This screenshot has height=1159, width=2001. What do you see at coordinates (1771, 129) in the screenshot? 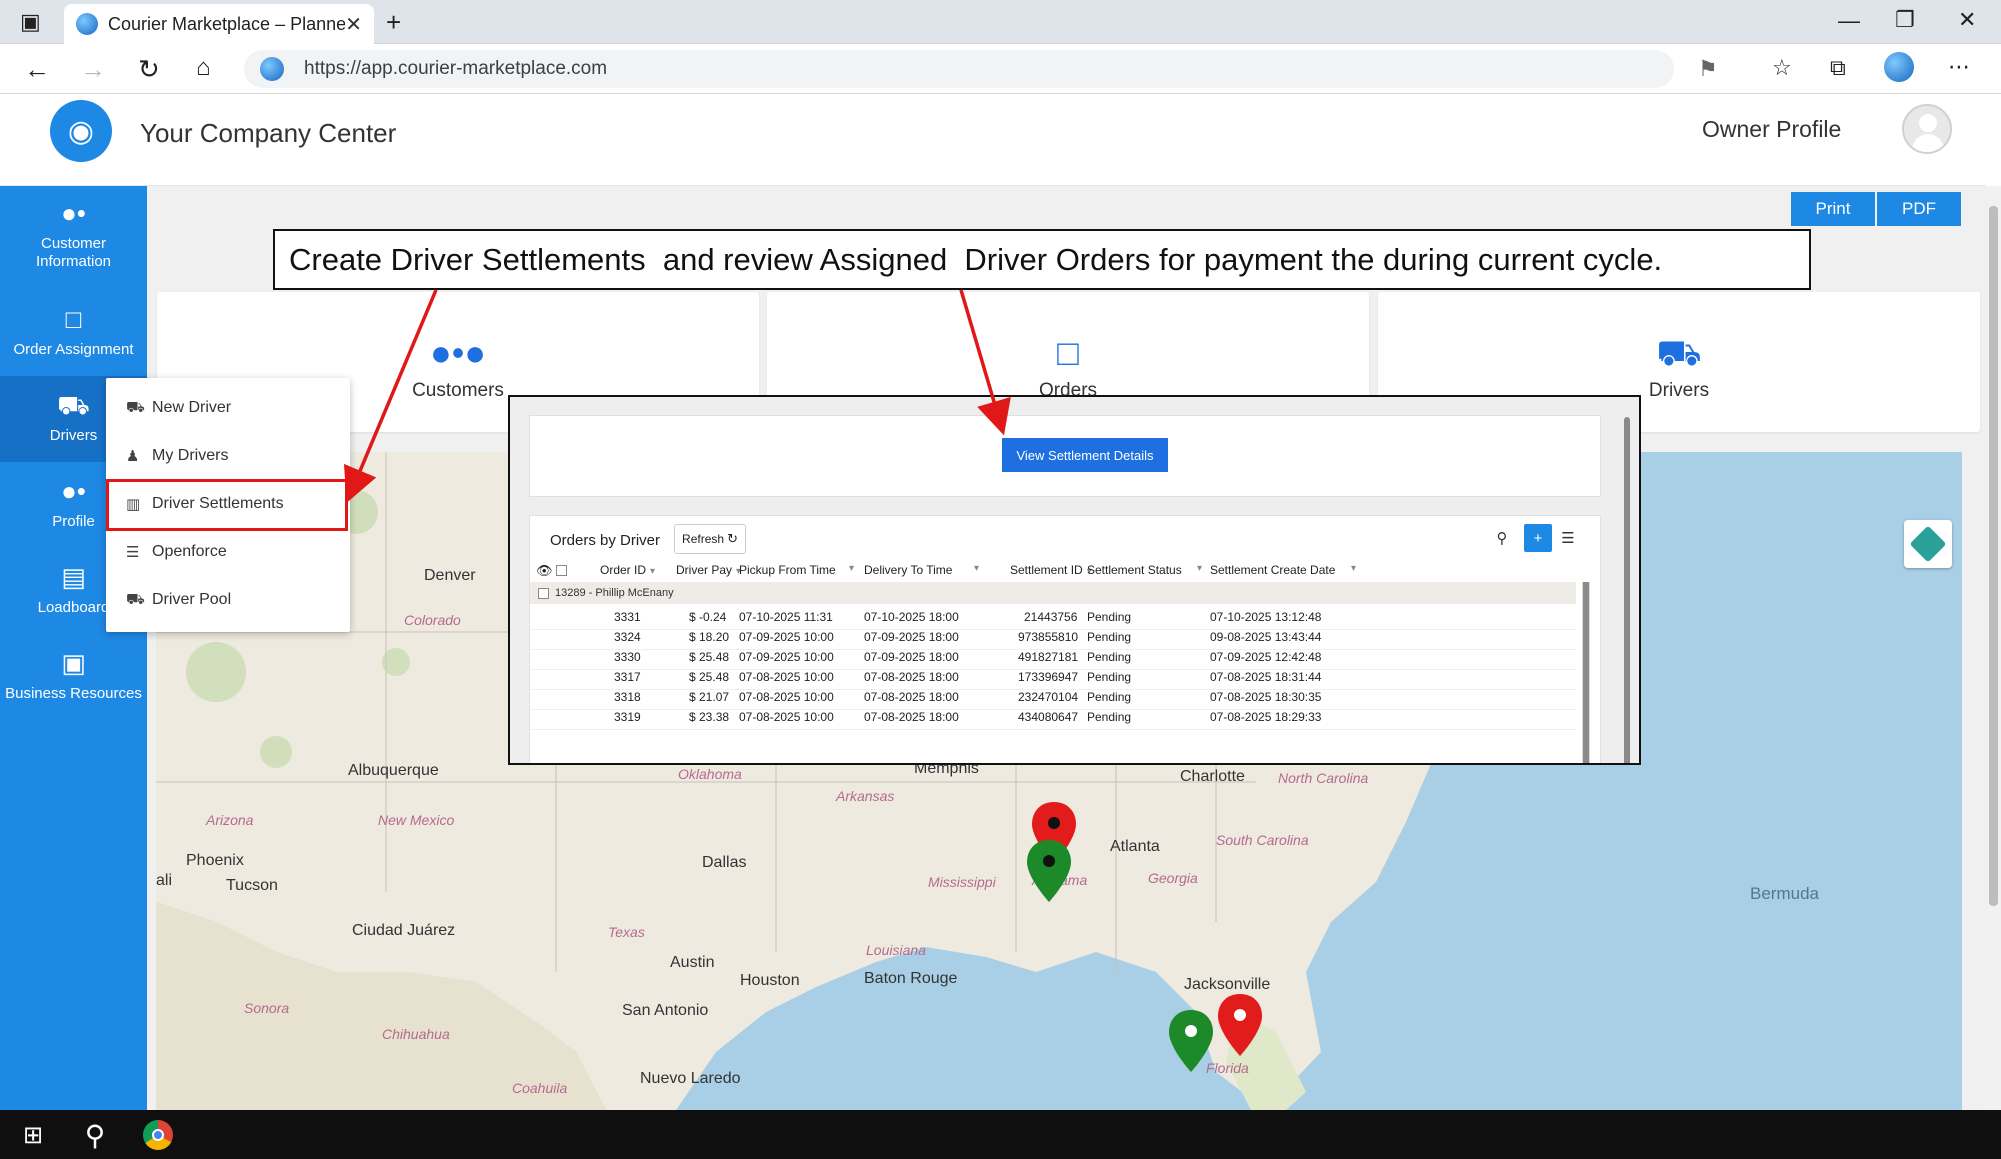
I see `owner-profile-link: Owner Profile` at bounding box center [1771, 129].